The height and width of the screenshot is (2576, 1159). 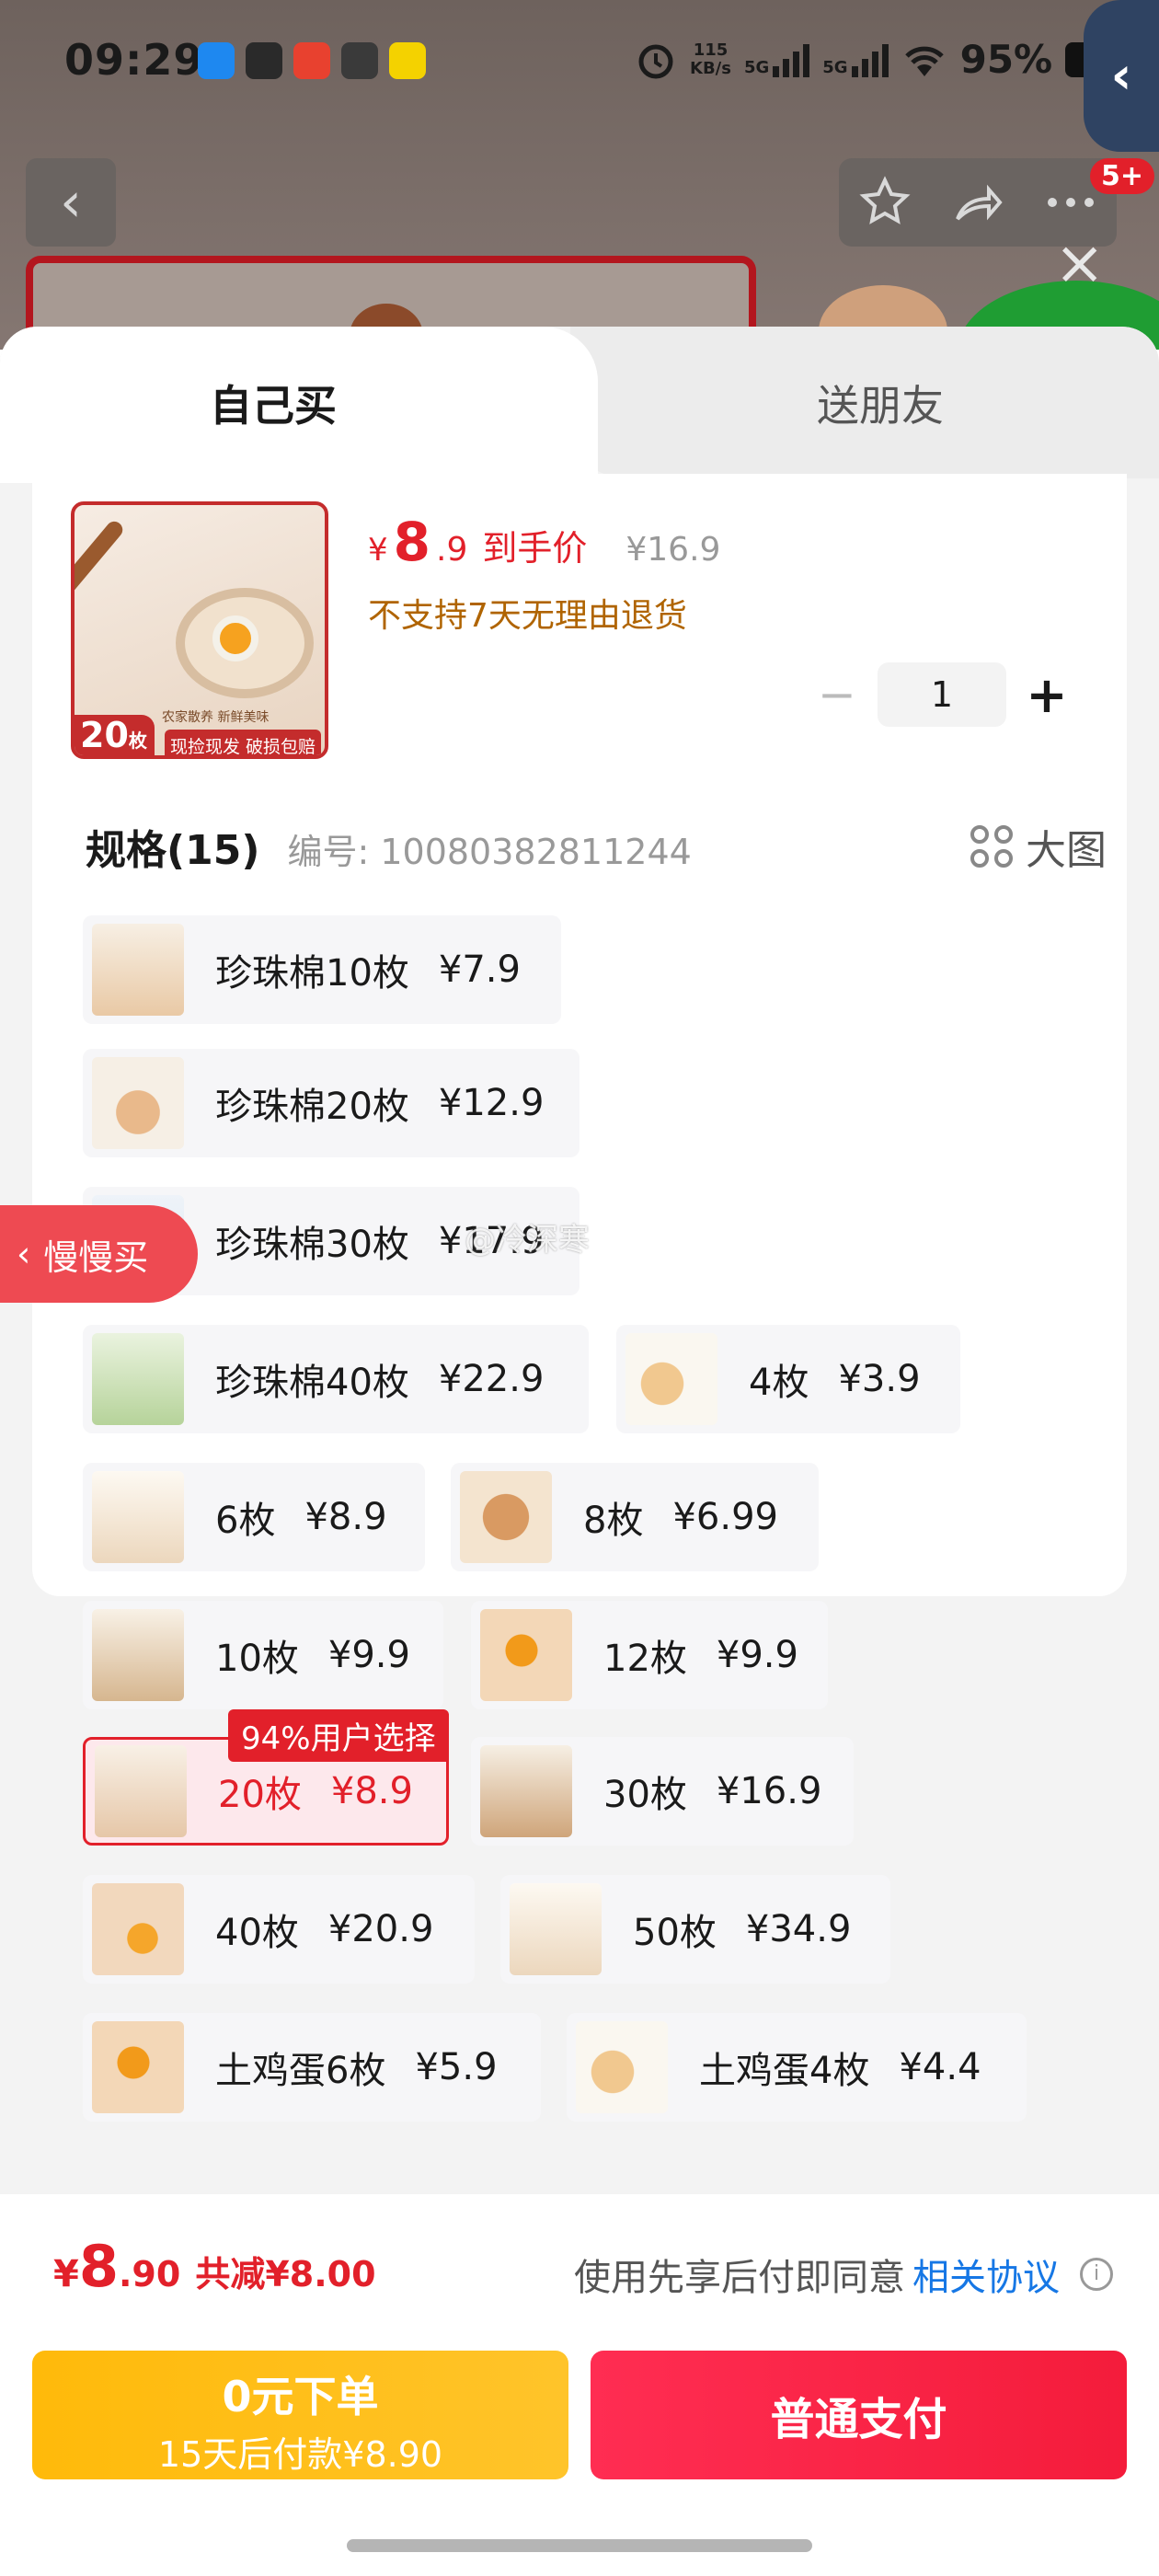 What do you see at coordinates (411, 542) in the screenshot?
I see `price-integer: 8` at bounding box center [411, 542].